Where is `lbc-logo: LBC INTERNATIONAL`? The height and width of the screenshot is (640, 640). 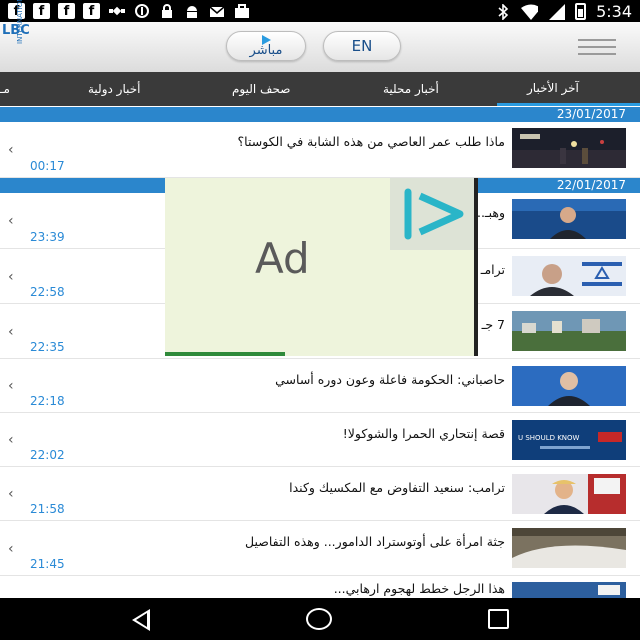 lbc-logo: LBC INTERNATIONAL is located at coordinates (22, 35).